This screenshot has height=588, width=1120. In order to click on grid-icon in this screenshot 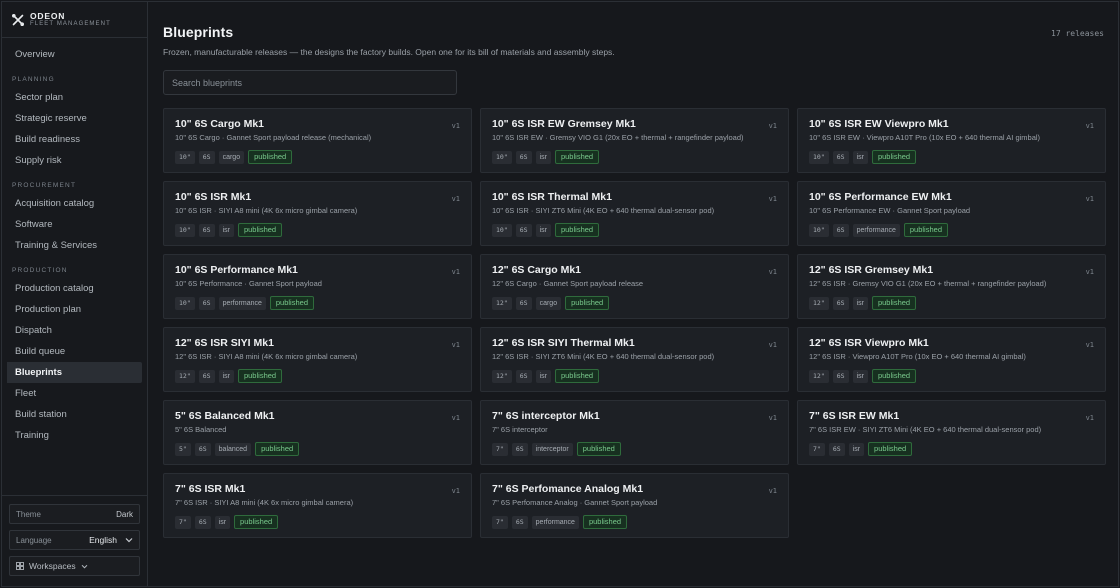, I will do `click(20, 566)`.